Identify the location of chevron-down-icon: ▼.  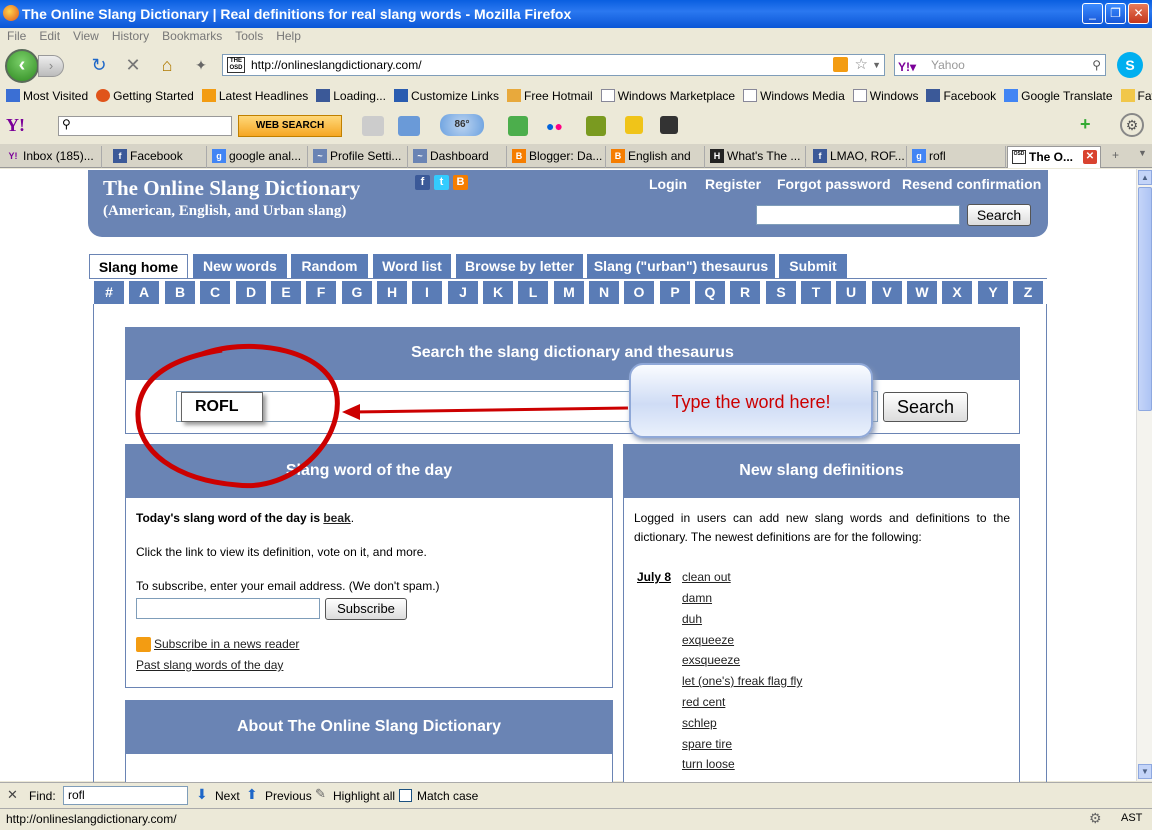
(876, 65).